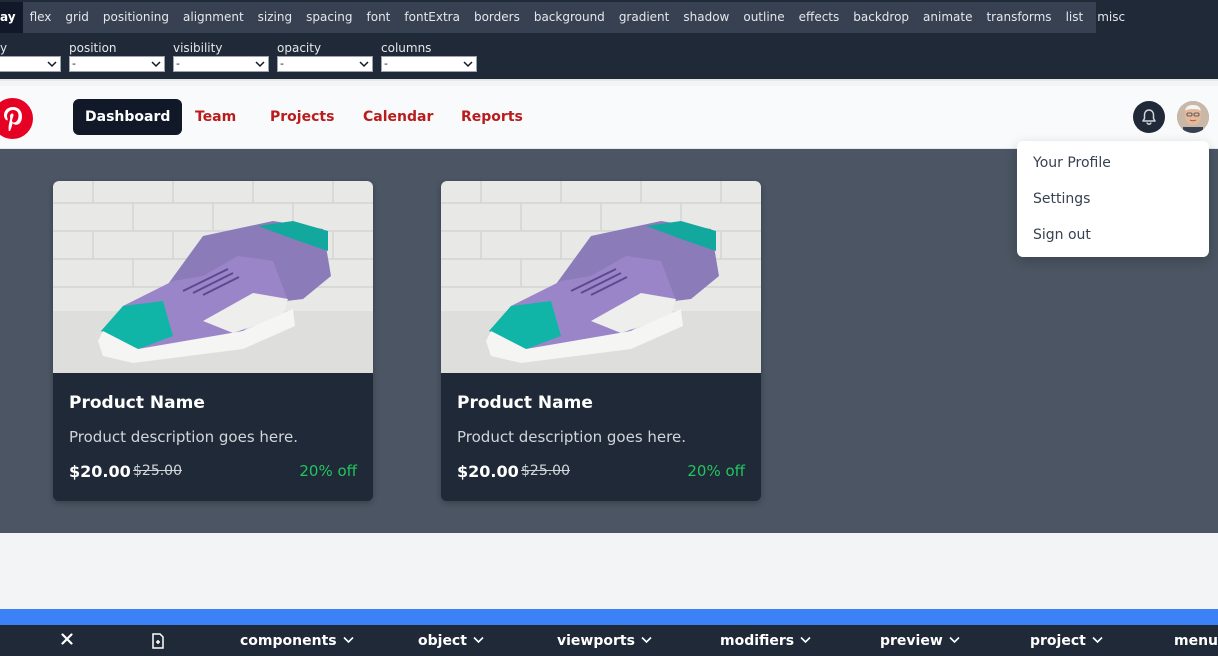 The image size is (1218, 656). I want to click on menu-object: object, so click(451, 640).